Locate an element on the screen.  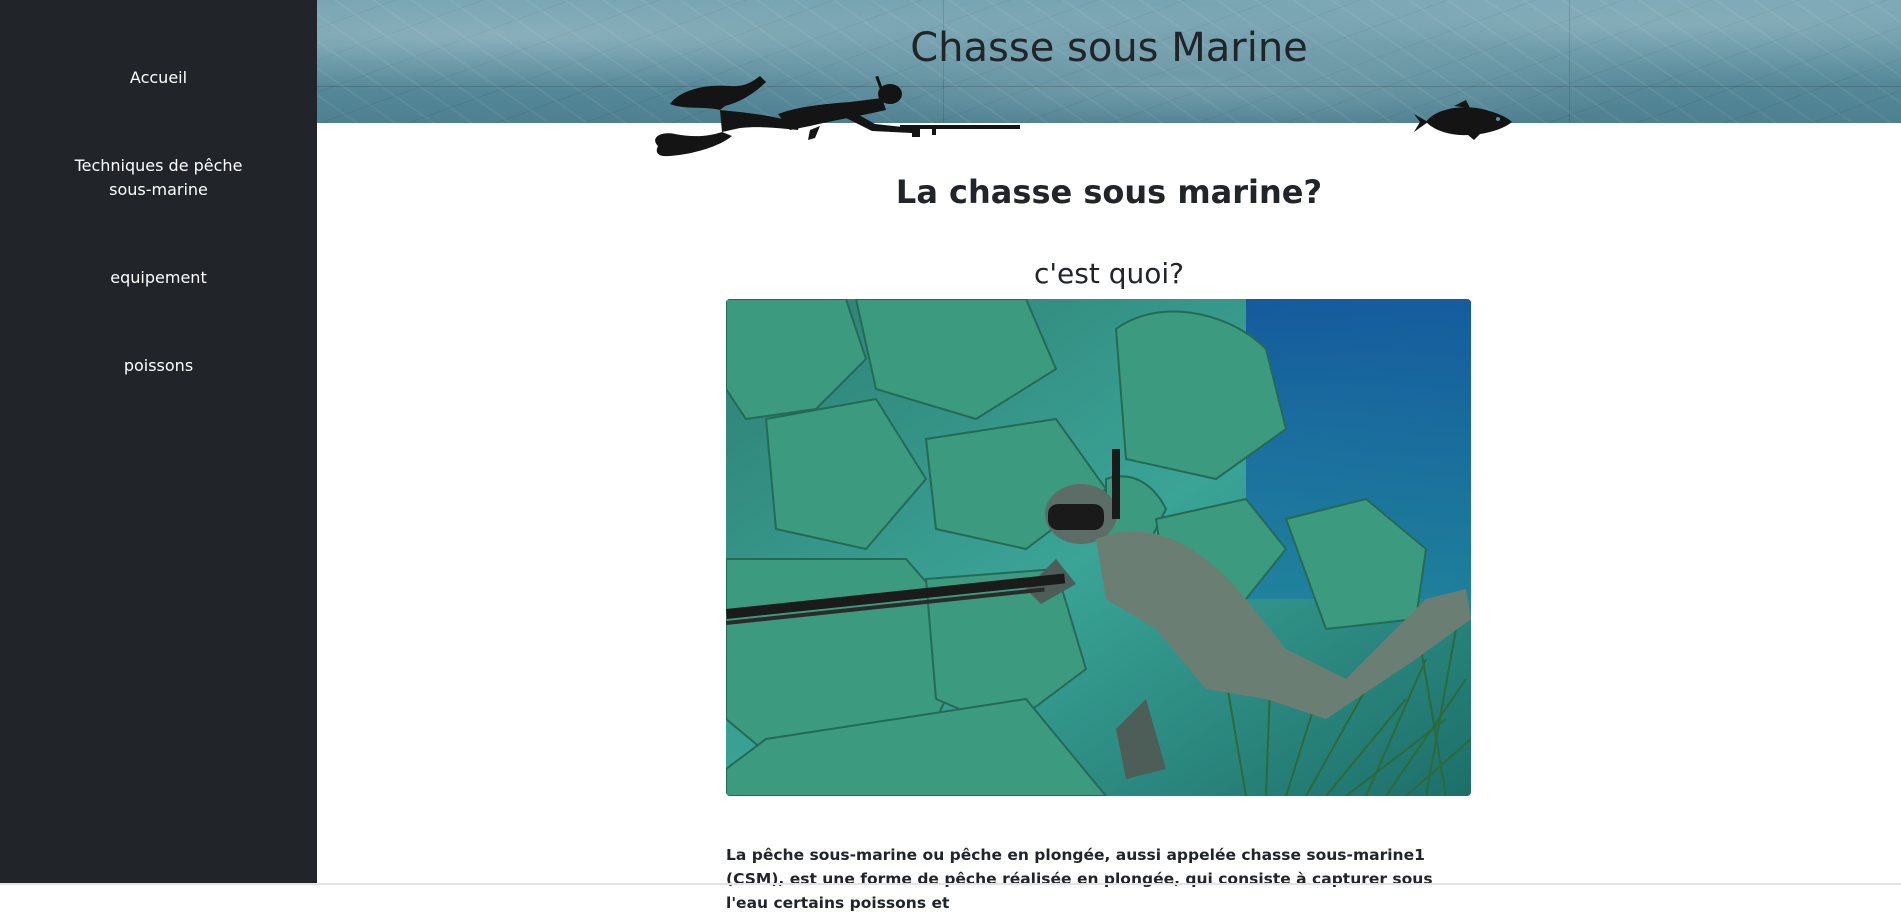
site-title: Chasse sous Marine is located at coordinates (1109, 48).